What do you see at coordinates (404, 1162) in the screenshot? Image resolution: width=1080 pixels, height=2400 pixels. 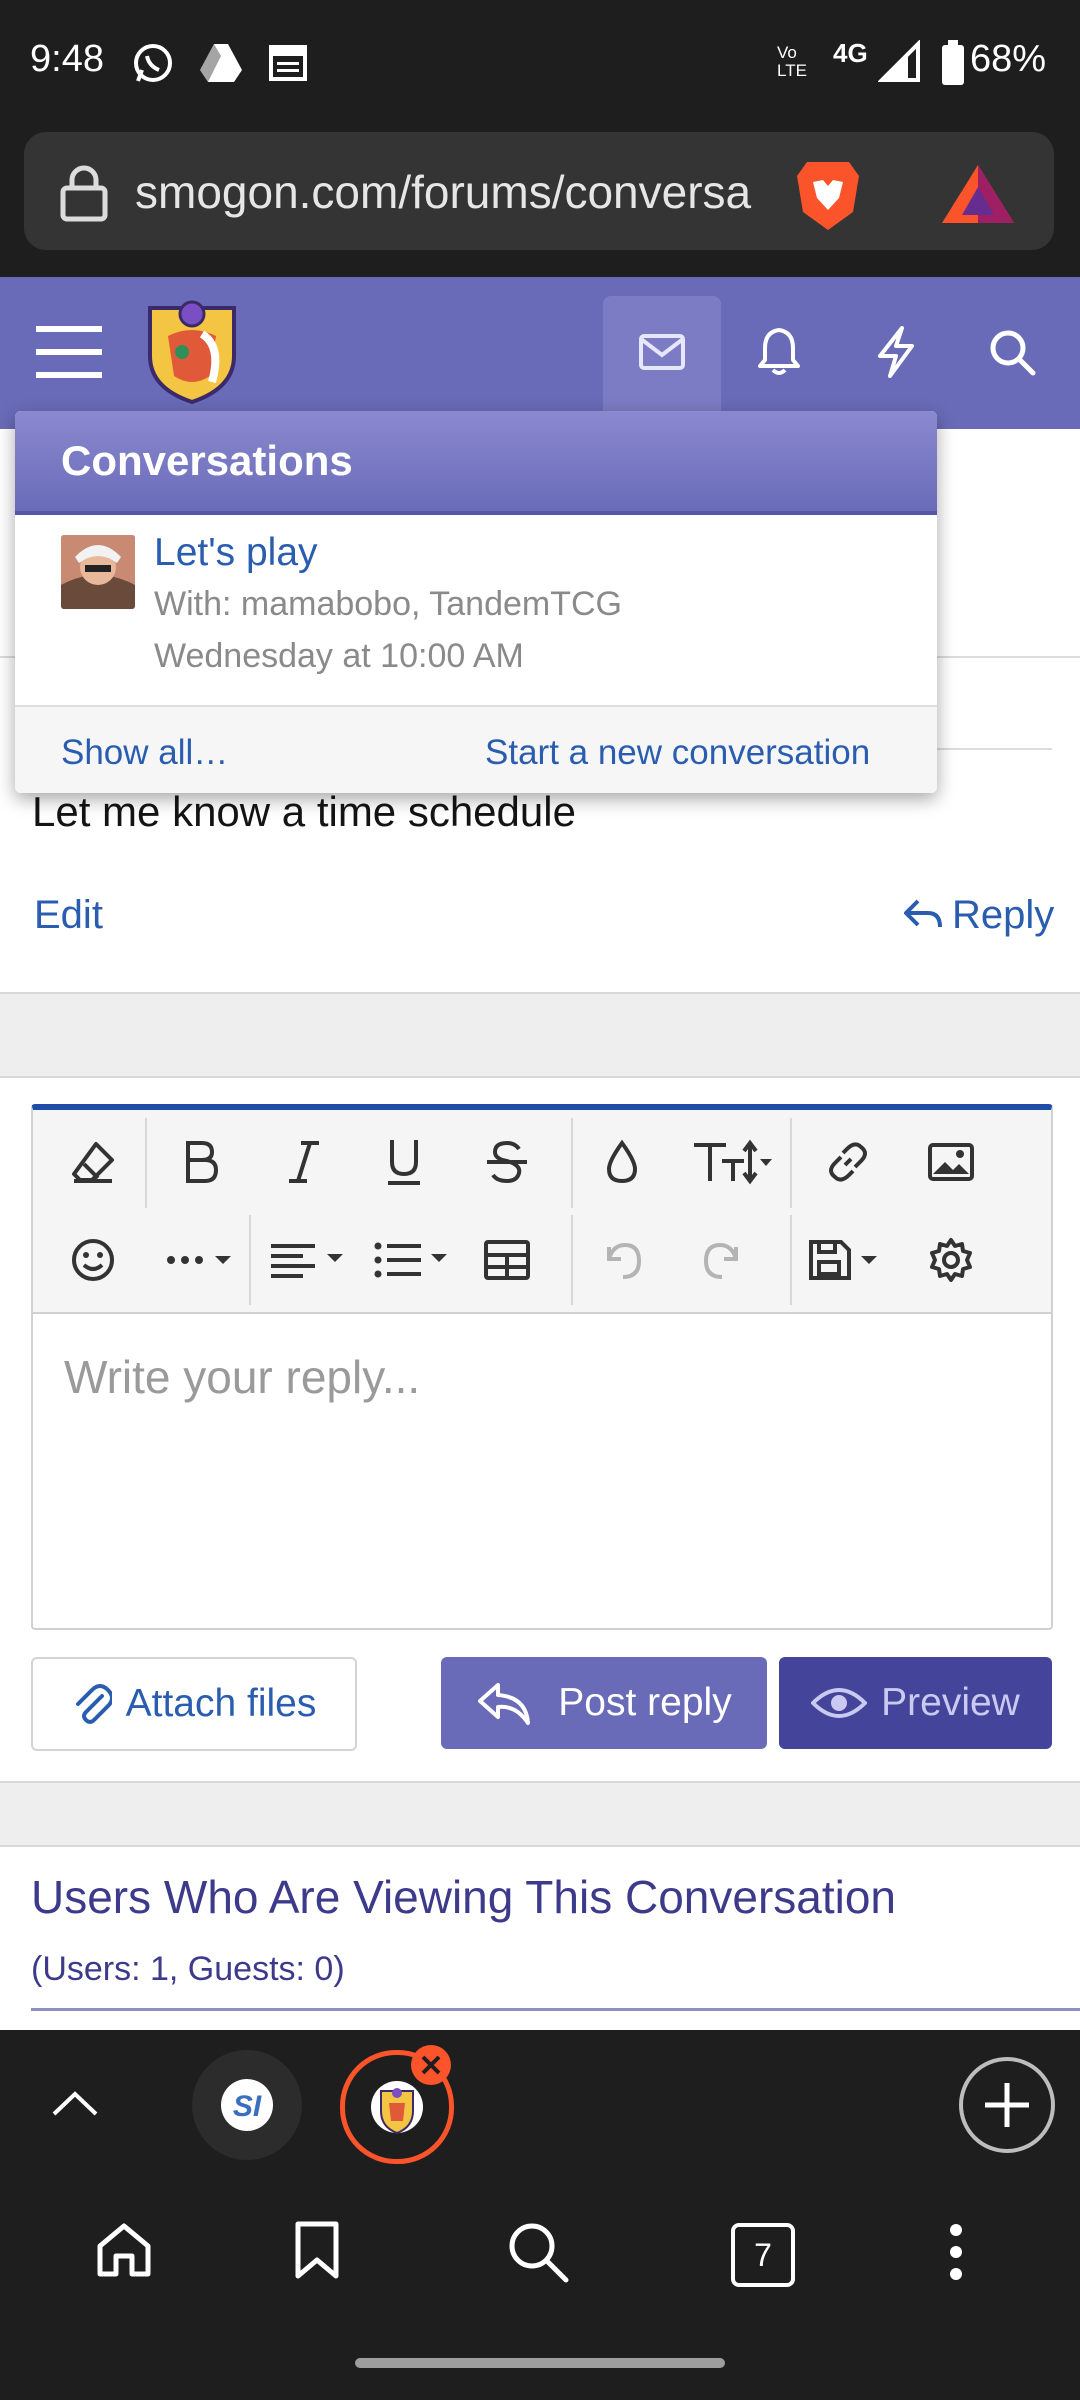 I see `underline-icon` at bounding box center [404, 1162].